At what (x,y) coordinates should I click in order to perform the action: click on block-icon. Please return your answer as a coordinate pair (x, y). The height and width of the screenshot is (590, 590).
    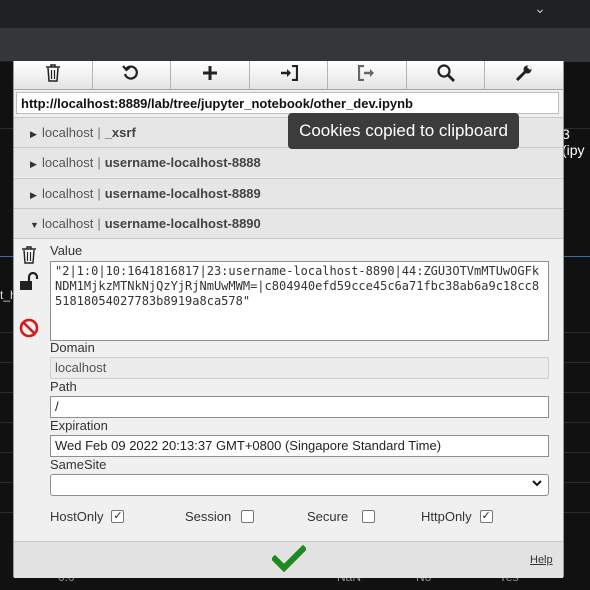
    Looking at the image, I should click on (29, 330).